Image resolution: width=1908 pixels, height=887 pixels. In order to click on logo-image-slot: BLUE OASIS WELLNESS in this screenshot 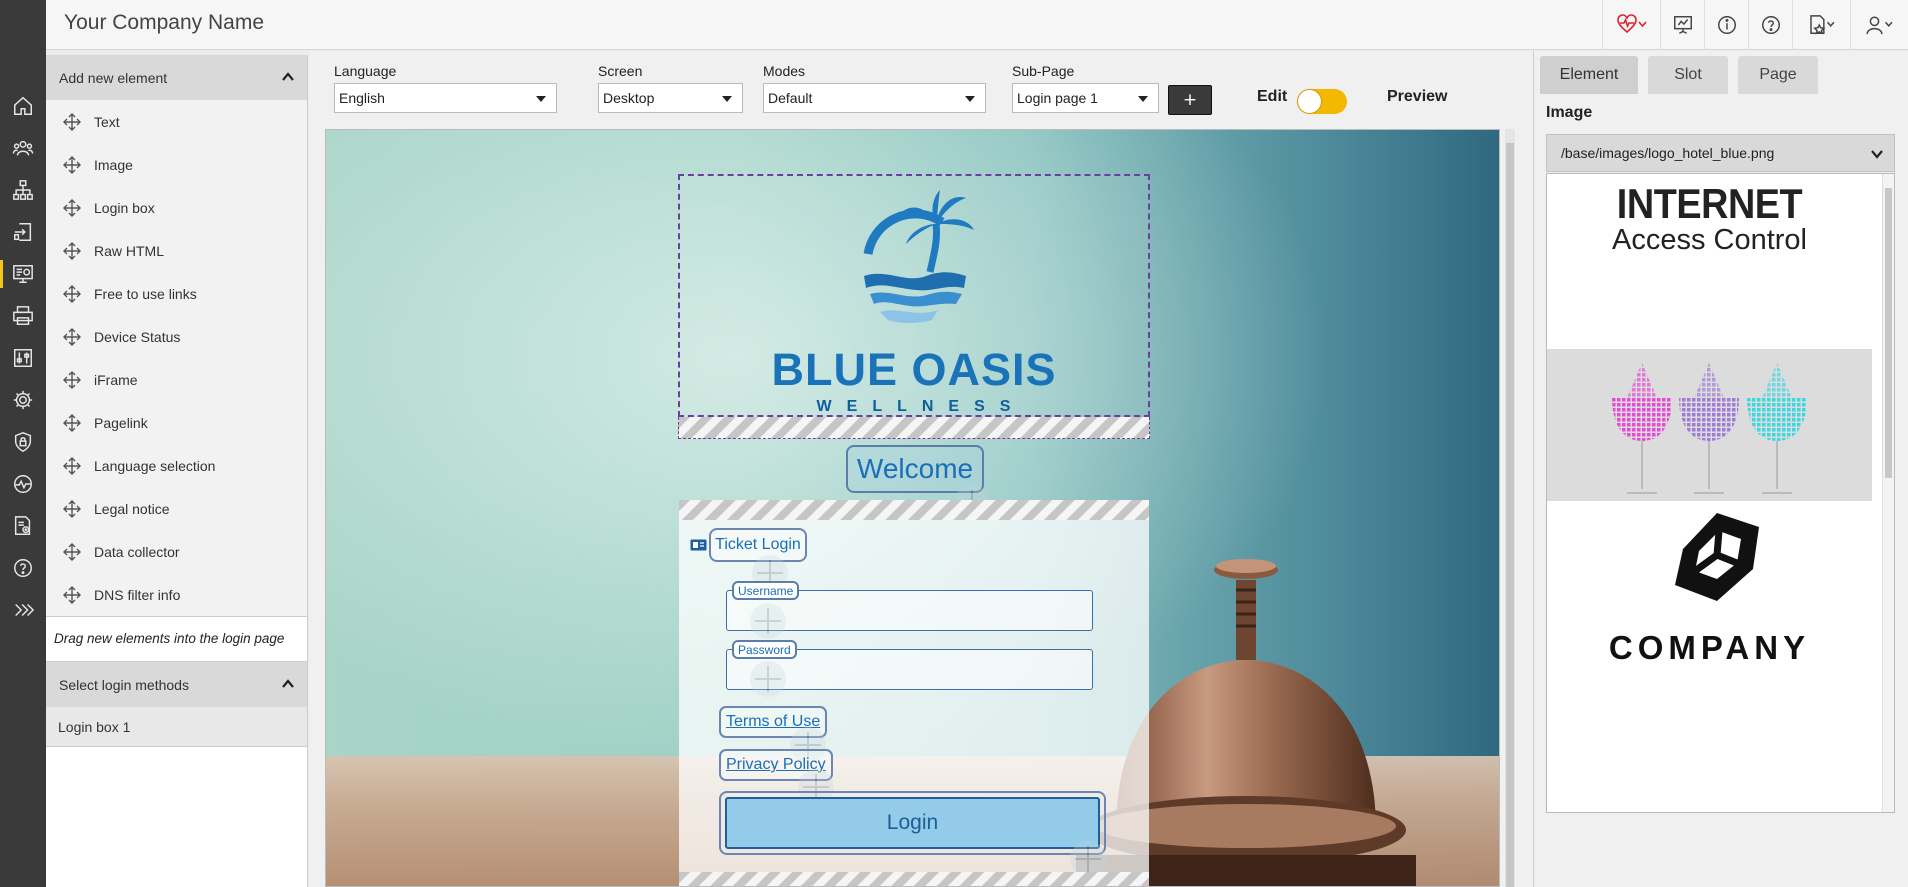, I will do `click(914, 295)`.